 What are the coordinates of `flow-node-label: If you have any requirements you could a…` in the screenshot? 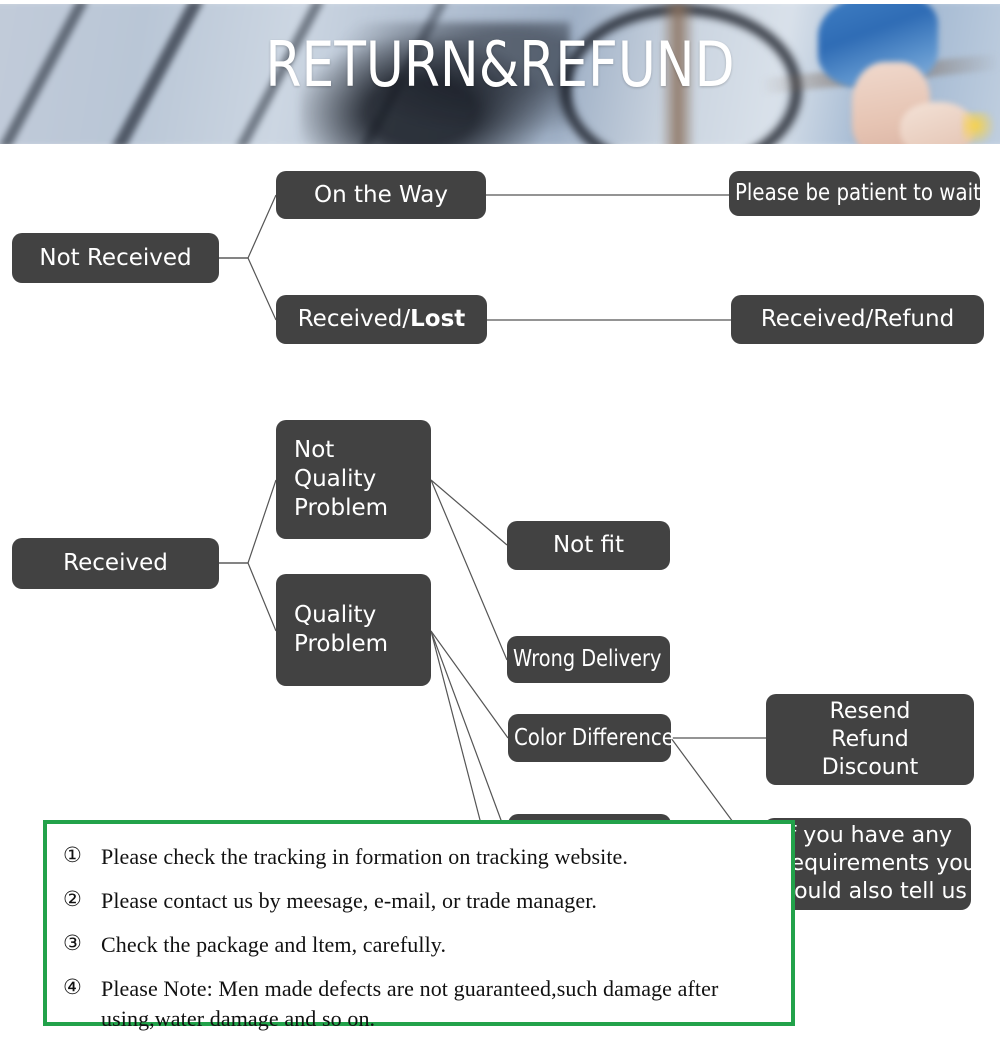 It's located at (879, 863).